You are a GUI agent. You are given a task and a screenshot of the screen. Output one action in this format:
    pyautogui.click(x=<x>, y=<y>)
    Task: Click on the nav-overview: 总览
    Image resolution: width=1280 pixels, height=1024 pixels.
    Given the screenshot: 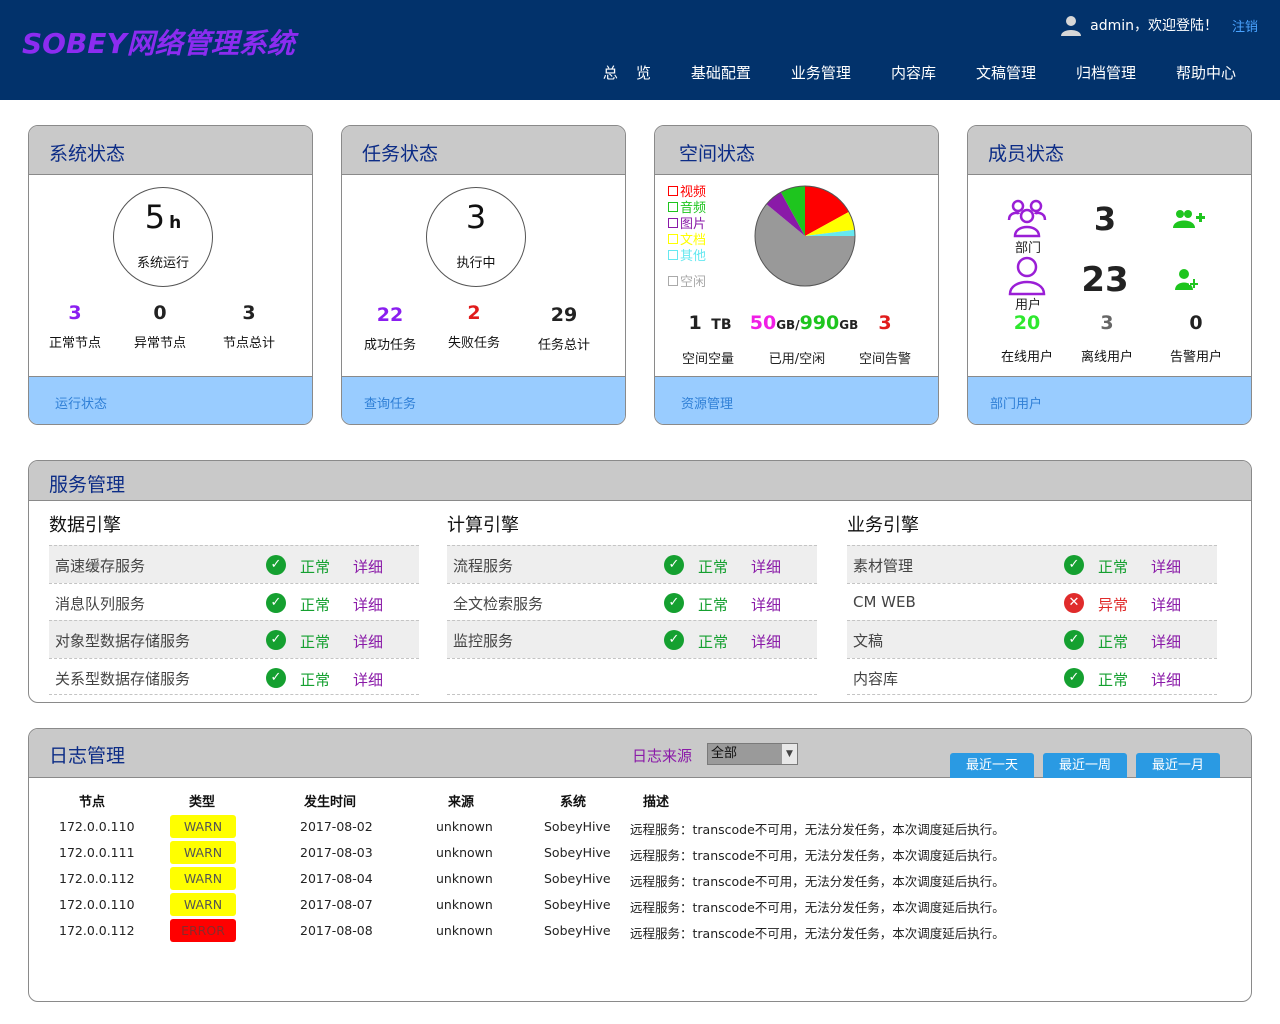 What is the action you would take?
    pyautogui.click(x=636, y=72)
    